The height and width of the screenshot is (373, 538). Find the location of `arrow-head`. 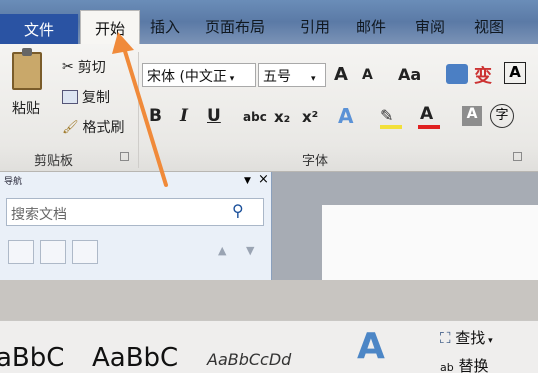

arrow-head is located at coordinates (123, 43).